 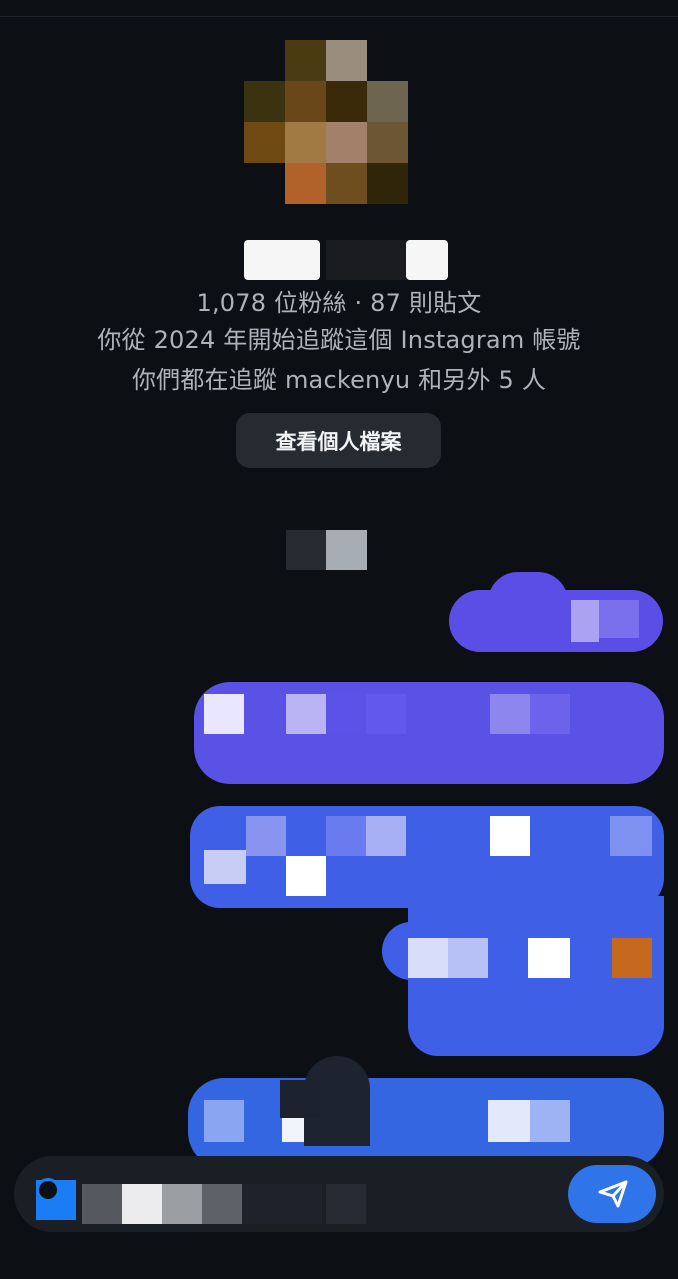 I want to click on paper-plane-icon, so click(x=613, y=1194).